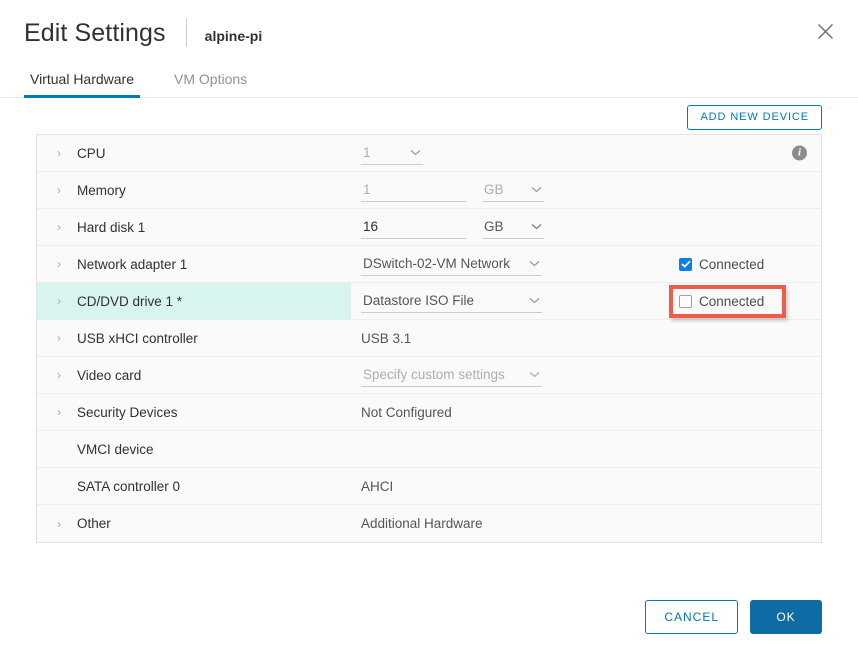  What do you see at coordinates (691, 617) in the screenshot?
I see `cancel-button: CANCEL` at bounding box center [691, 617].